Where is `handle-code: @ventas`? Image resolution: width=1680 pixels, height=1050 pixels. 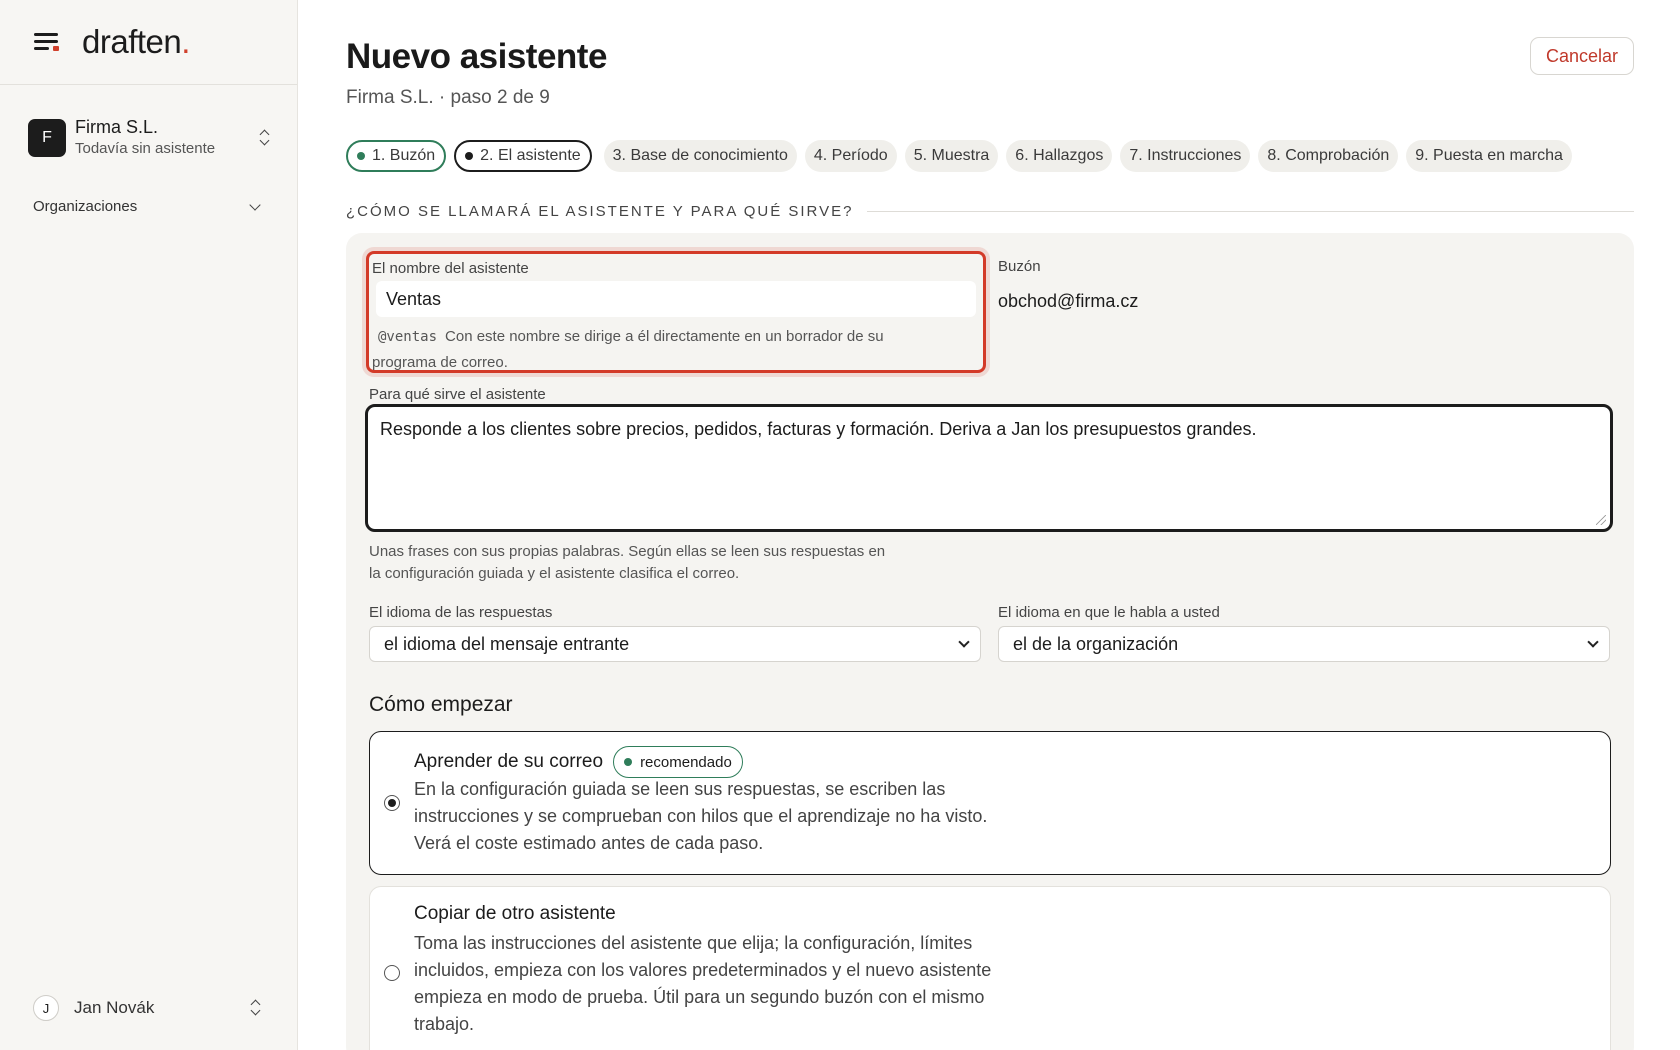 handle-code: @ventas is located at coordinates (408, 337).